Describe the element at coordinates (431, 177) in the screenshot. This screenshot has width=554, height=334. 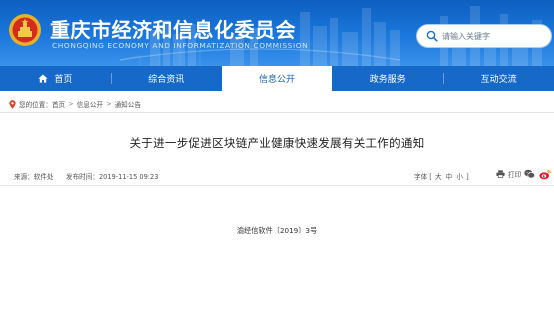
I see `bracket-open: [` at that location.